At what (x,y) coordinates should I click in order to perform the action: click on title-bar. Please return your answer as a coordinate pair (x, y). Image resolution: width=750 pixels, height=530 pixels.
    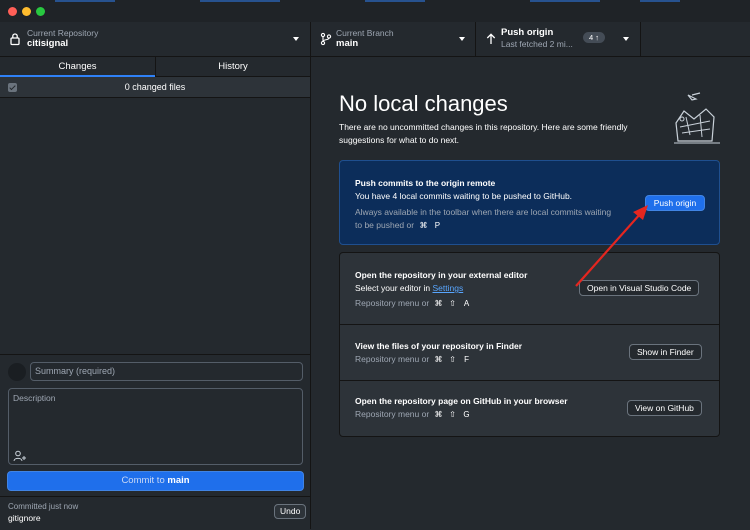
    Looking at the image, I should click on (375, 11).